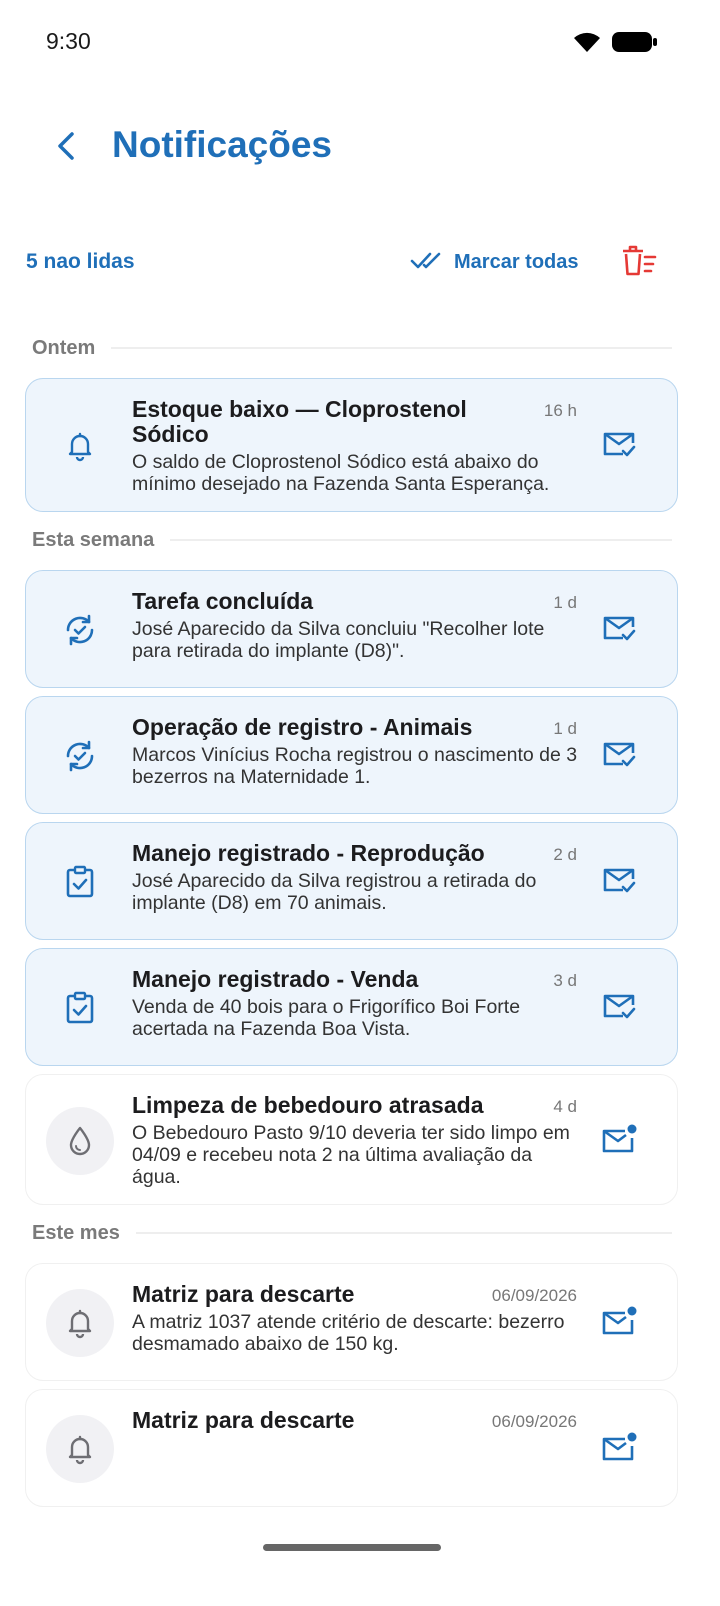  Describe the element at coordinates (308, 1105) in the screenshot. I see `notification-title: Limpeza de bebedouro atrasada` at that location.